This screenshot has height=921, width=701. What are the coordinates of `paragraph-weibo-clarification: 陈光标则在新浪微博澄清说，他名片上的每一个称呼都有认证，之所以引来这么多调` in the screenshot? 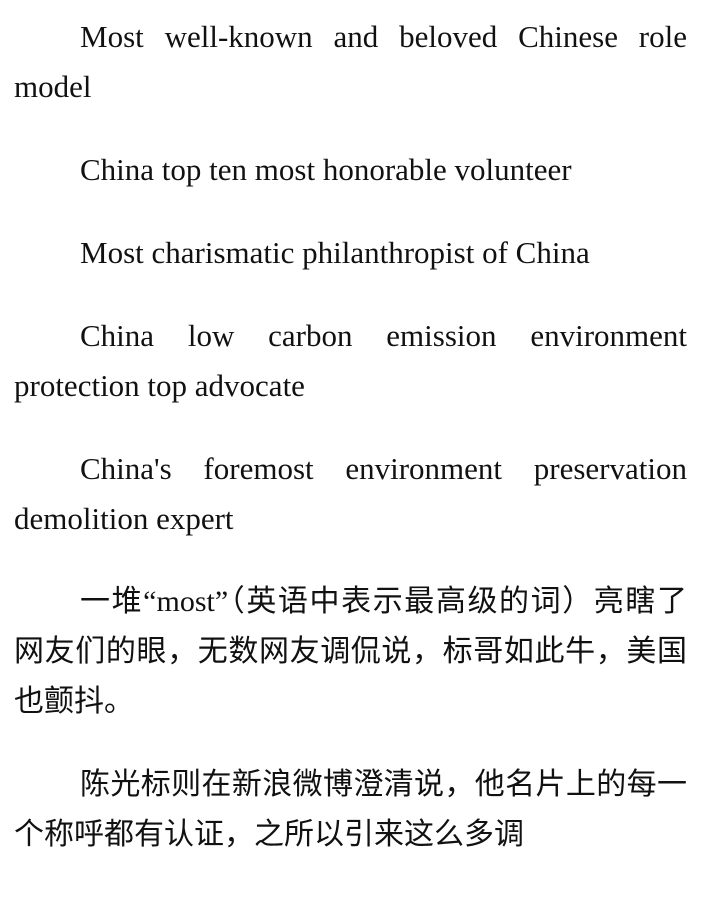 It's located at (350, 809).